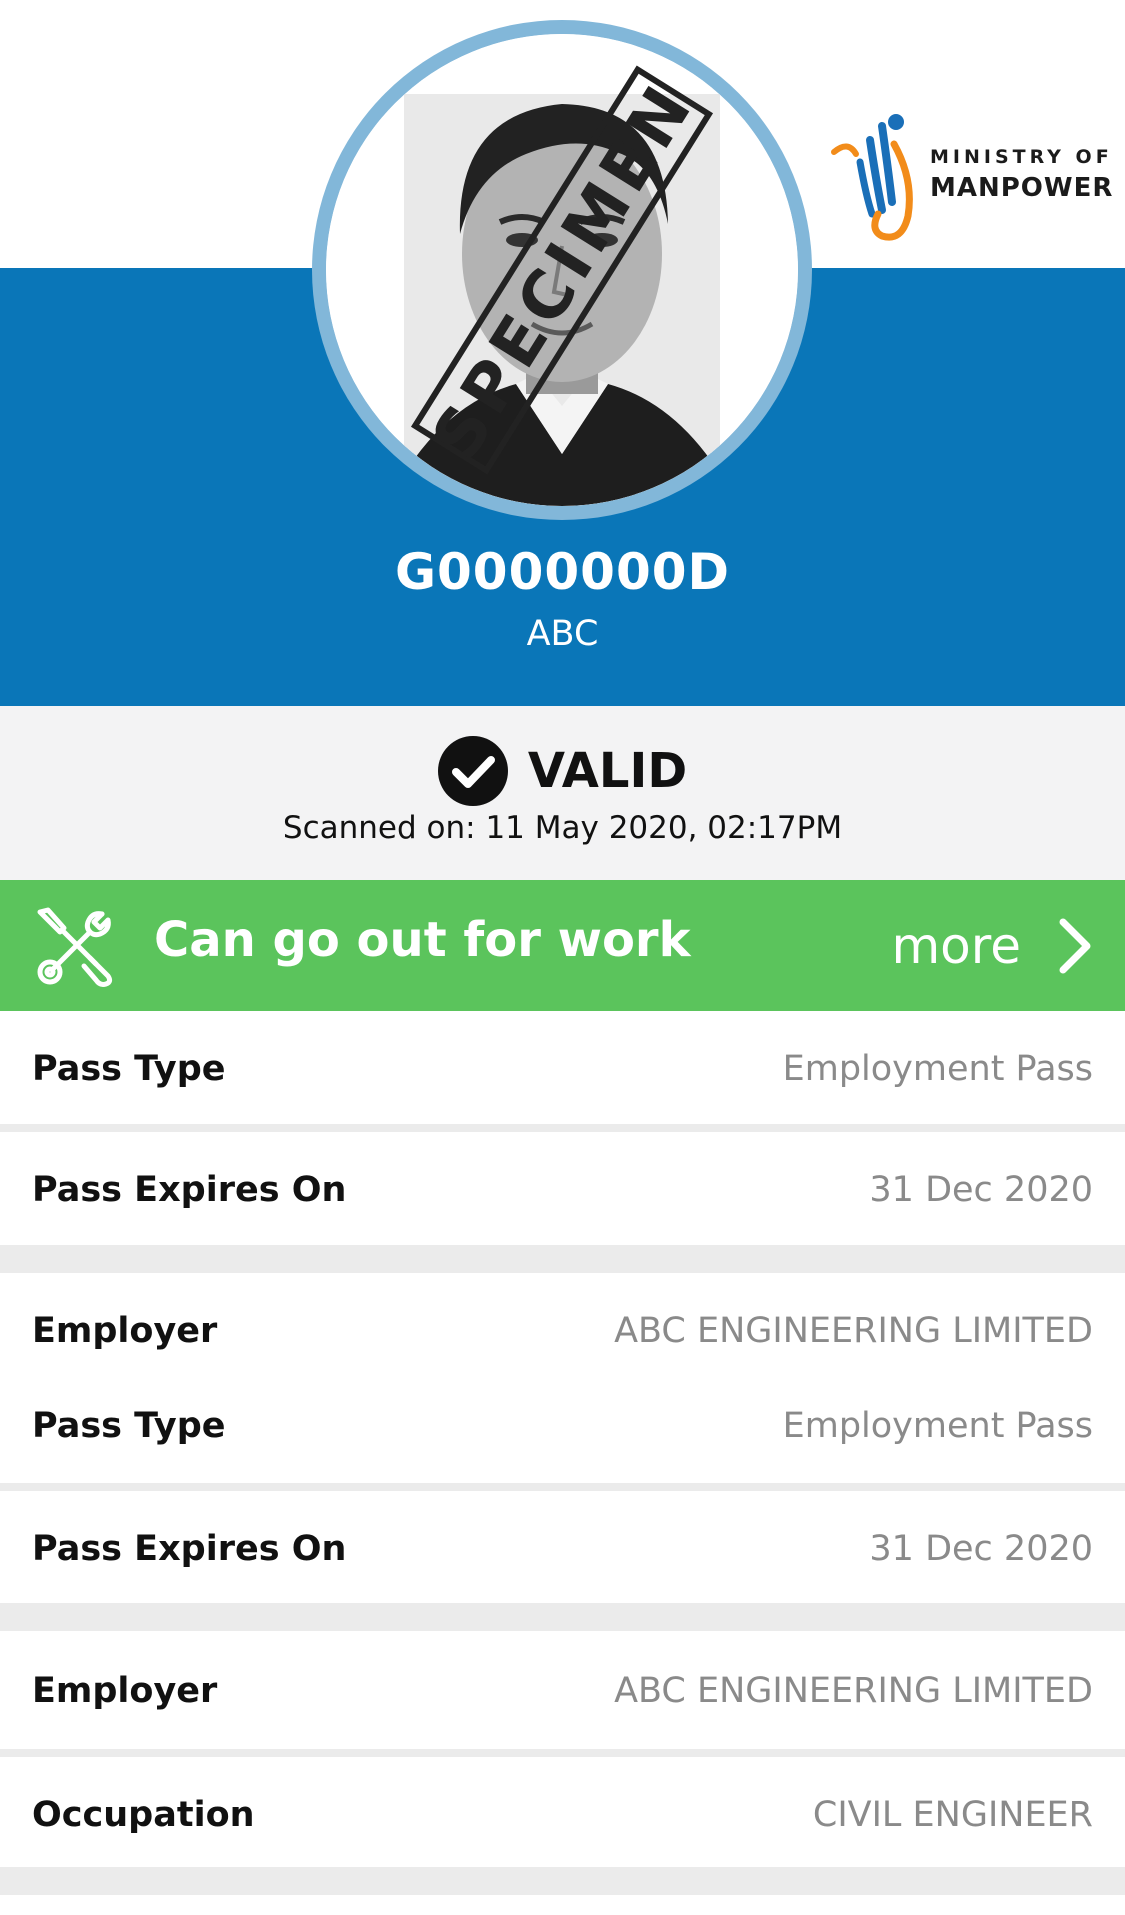 Image resolution: width=1125 pixels, height=1915 pixels. I want to click on mom-logo-text: MINISTRY OF MANPOWER, so click(1022, 174).